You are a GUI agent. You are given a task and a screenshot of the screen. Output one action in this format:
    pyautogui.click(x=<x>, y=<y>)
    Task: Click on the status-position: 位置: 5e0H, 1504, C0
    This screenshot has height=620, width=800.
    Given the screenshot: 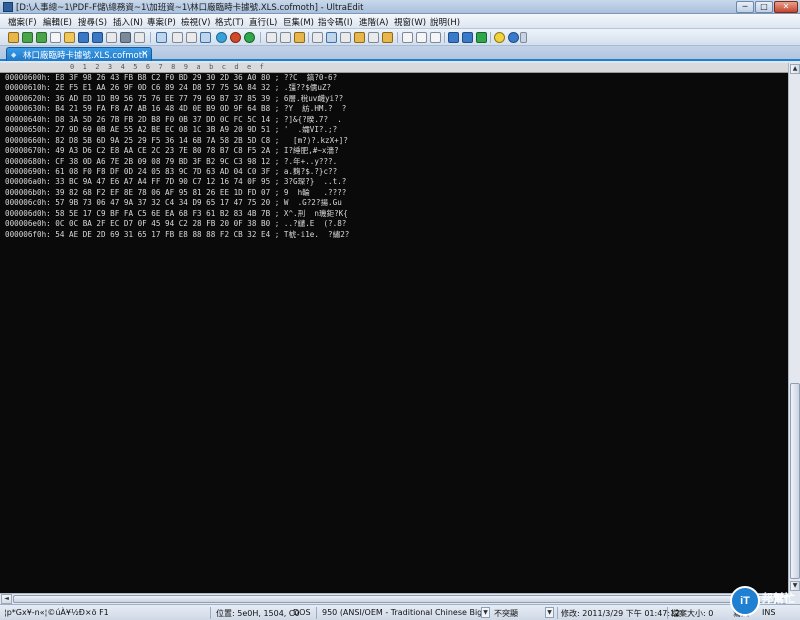 What is the action you would take?
    pyautogui.click(x=258, y=613)
    